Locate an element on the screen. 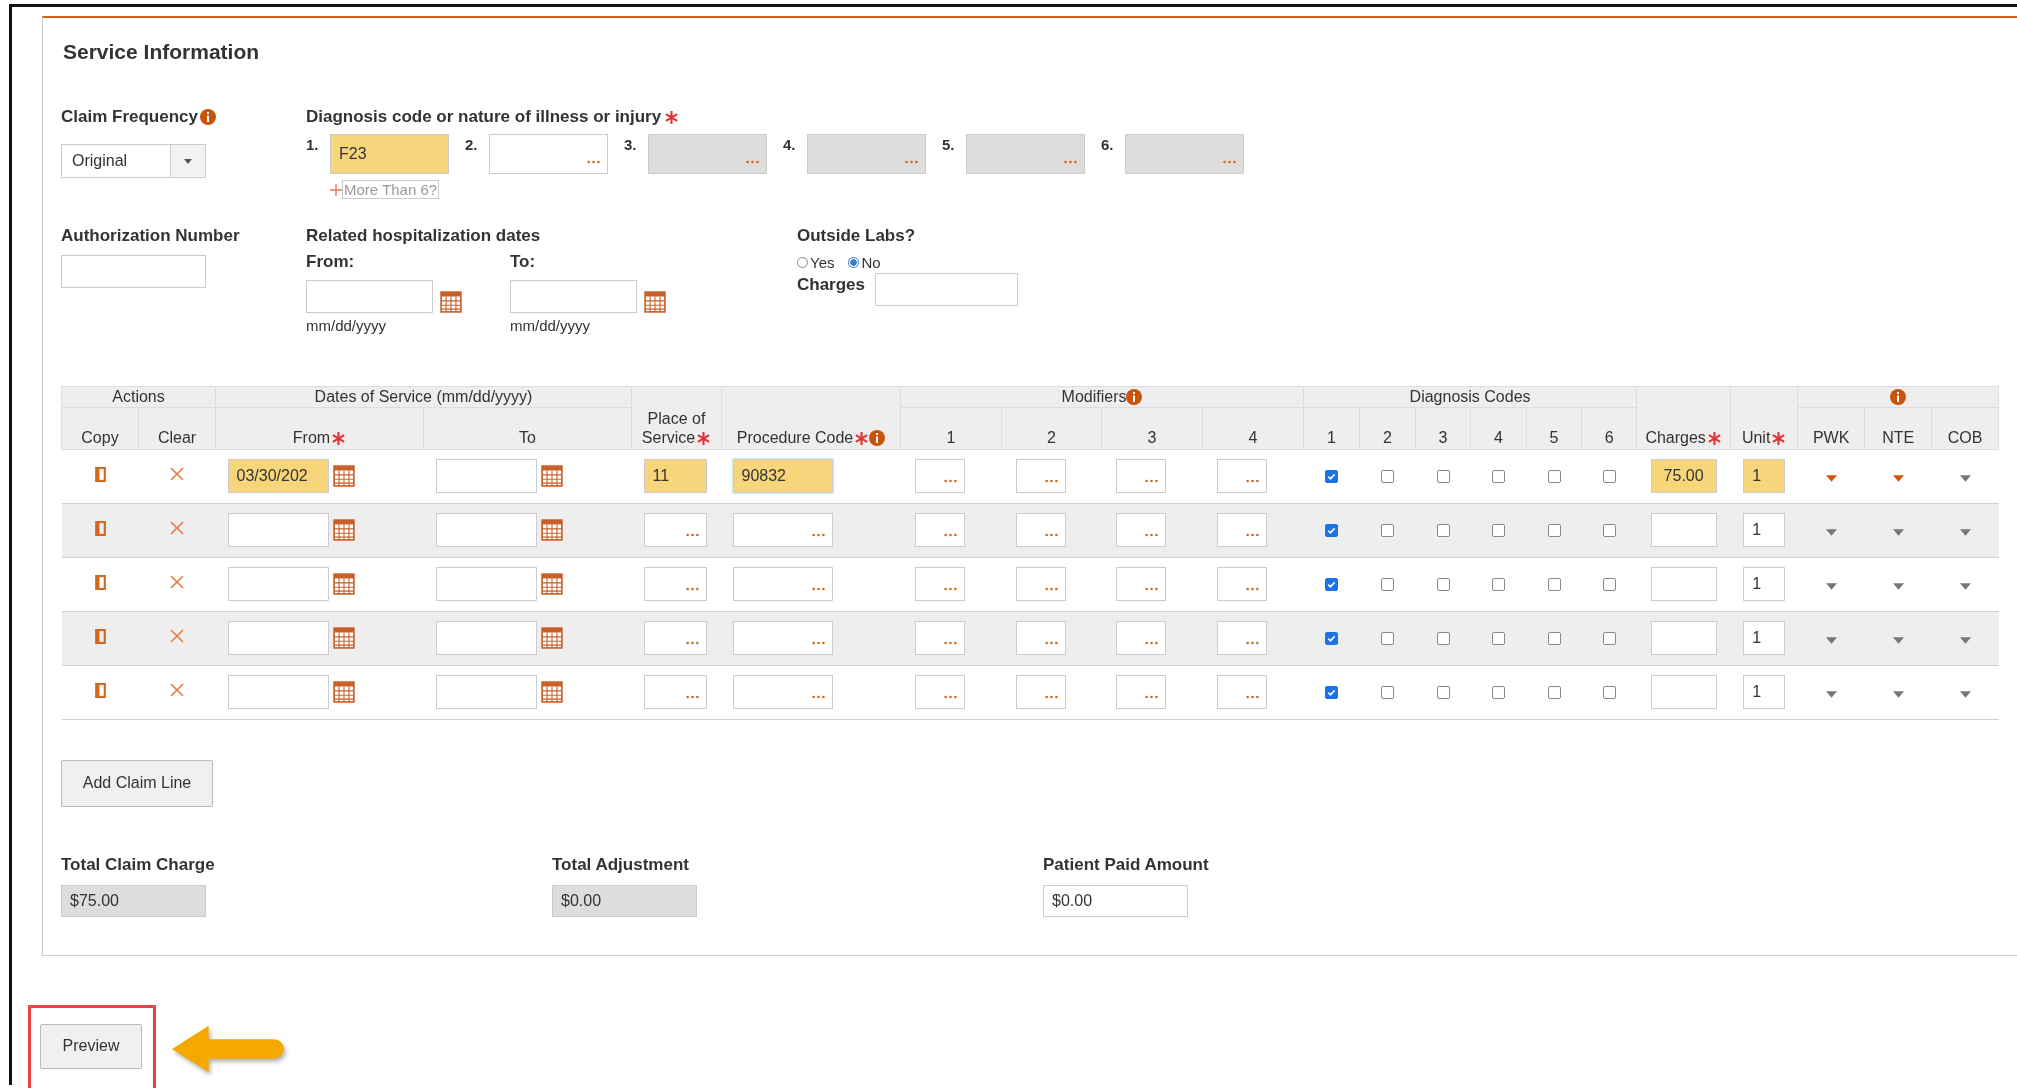 This screenshot has height=1088, width=2017. diagnosis-field: F23 is located at coordinates (389, 154).